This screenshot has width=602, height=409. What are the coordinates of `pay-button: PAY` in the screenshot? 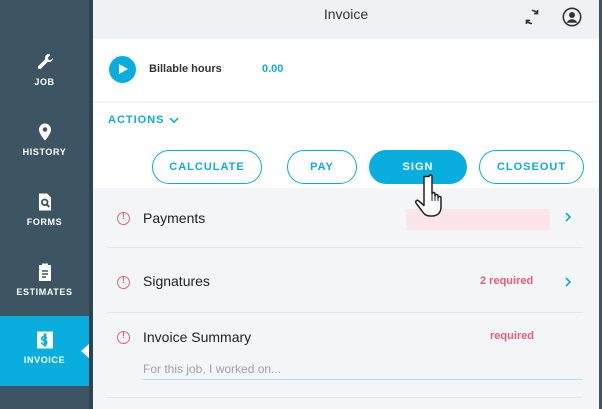 It's located at (322, 167).